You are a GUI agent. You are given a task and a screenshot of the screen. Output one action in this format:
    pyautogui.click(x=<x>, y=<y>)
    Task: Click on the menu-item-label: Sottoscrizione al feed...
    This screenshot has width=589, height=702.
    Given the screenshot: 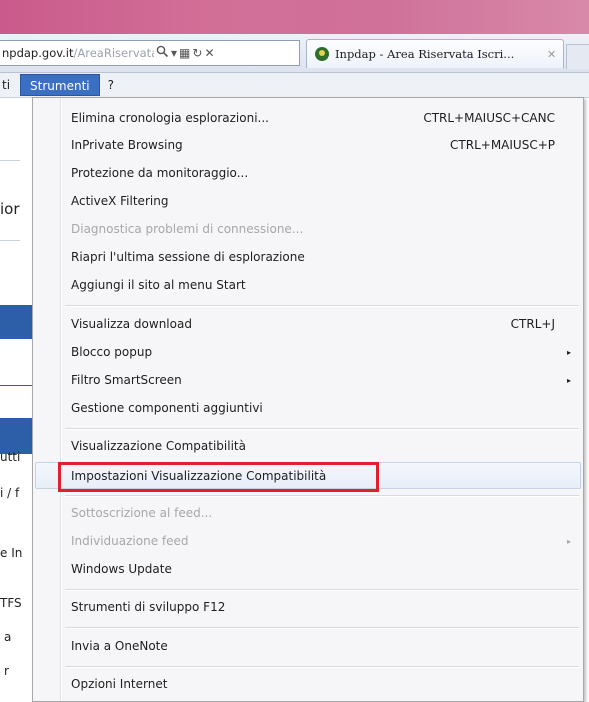 What is the action you would take?
    pyautogui.click(x=142, y=513)
    